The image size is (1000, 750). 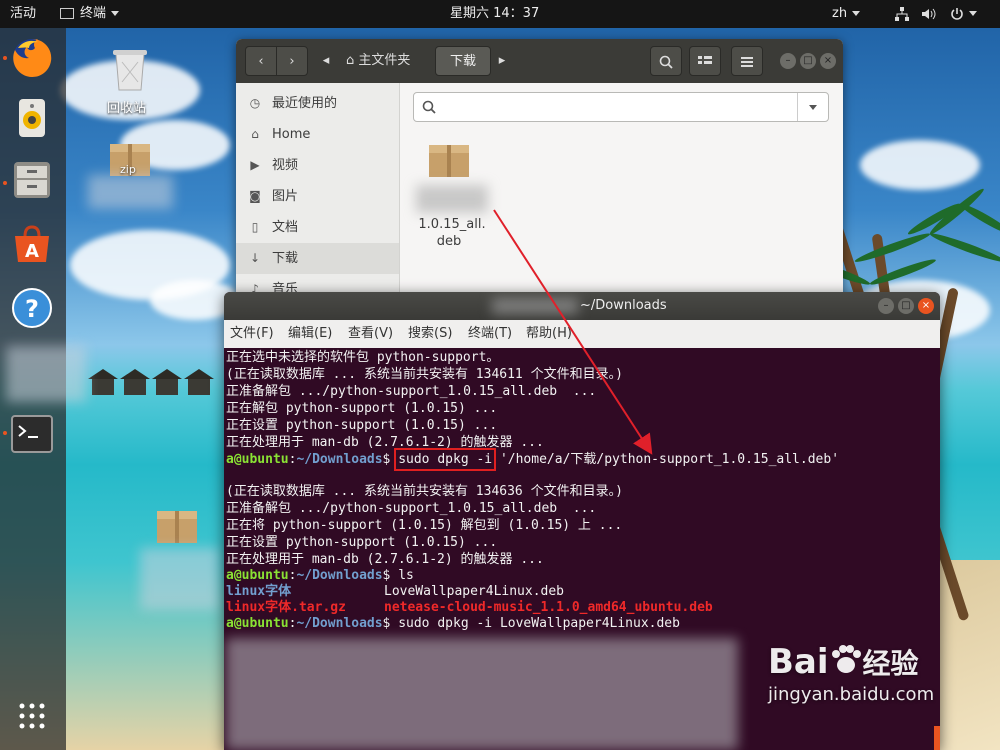 What do you see at coordinates (285, 196) in the screenshot?
I see `sidebar-item-label: 图片` at bounding box center [285, 196].